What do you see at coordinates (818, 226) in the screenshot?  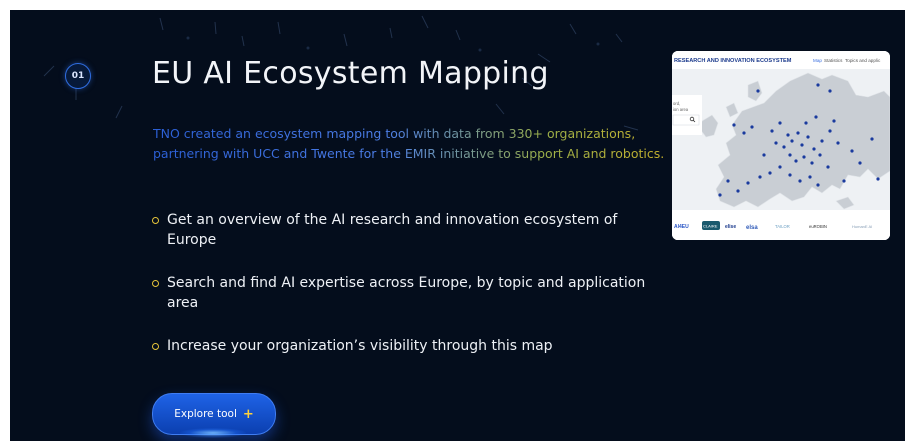 I see `logo-eurobin: euROBIN` at bounding box center [818, 226].